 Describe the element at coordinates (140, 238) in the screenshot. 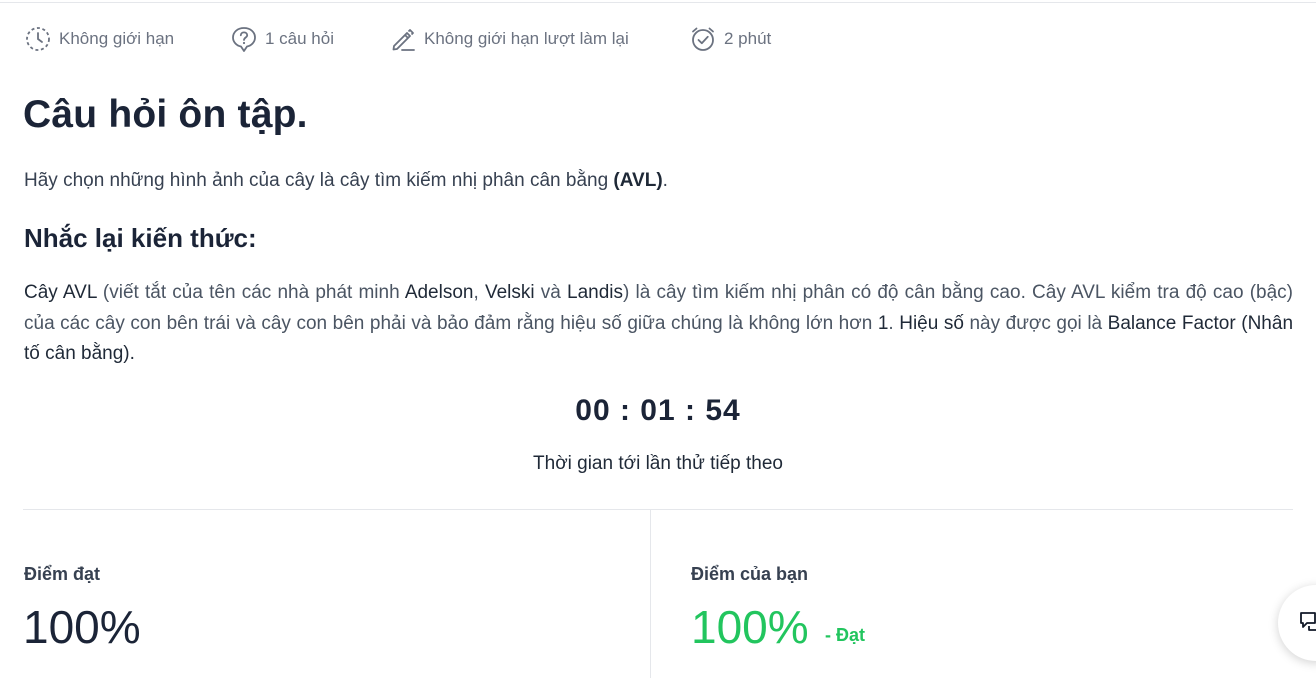

I see `recap-heading: Nhắc lại kiến thức:` at that location.